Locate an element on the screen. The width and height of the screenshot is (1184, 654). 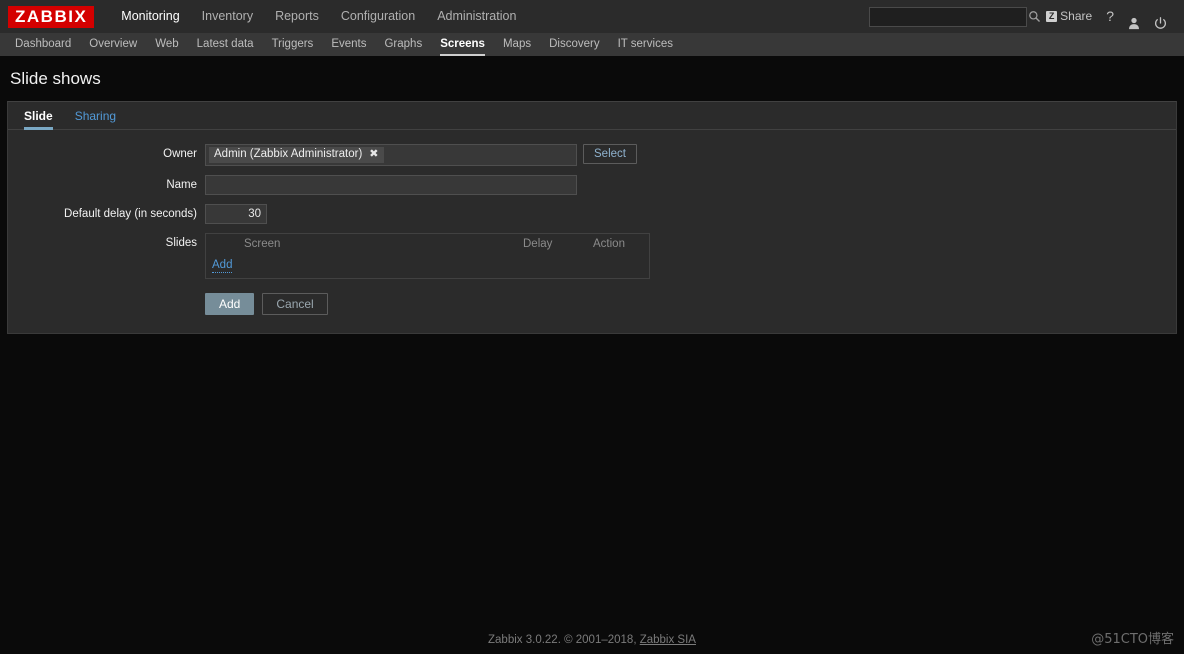
slides-add-row: Add is located at coordinates (427, 266).